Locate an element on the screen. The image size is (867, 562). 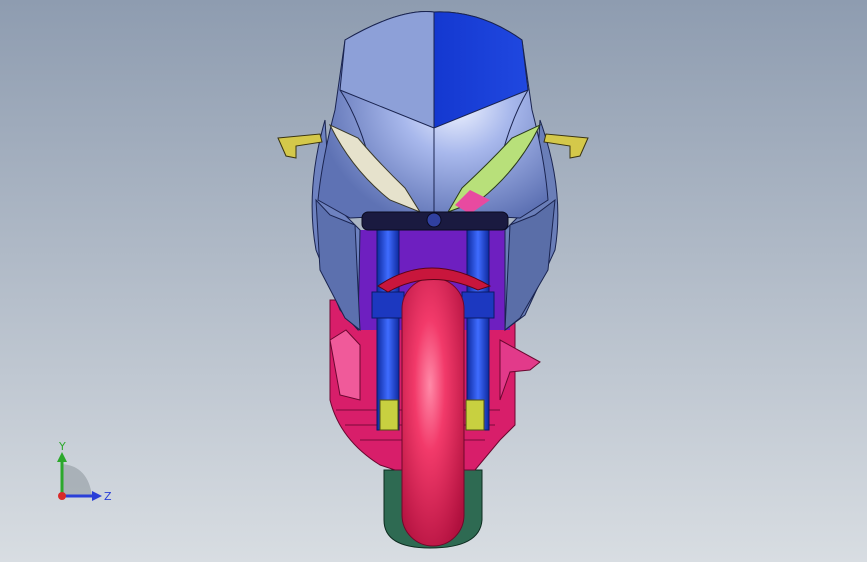
x-axis is located at coordinates (62, 496).